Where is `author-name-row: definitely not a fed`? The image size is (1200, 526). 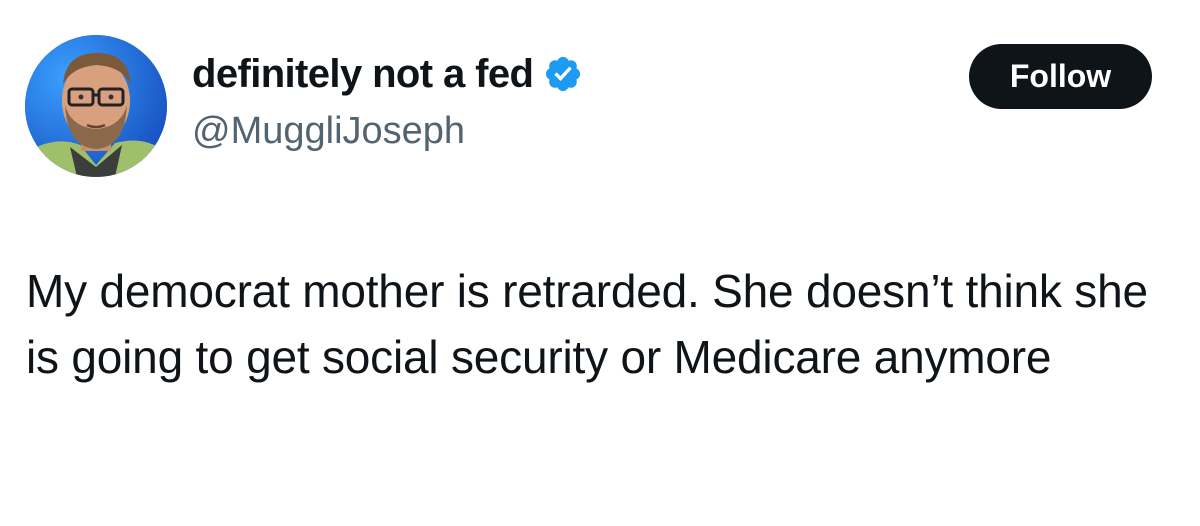
author-name-row: definitely not a fed is located at coordinates (387, 74).